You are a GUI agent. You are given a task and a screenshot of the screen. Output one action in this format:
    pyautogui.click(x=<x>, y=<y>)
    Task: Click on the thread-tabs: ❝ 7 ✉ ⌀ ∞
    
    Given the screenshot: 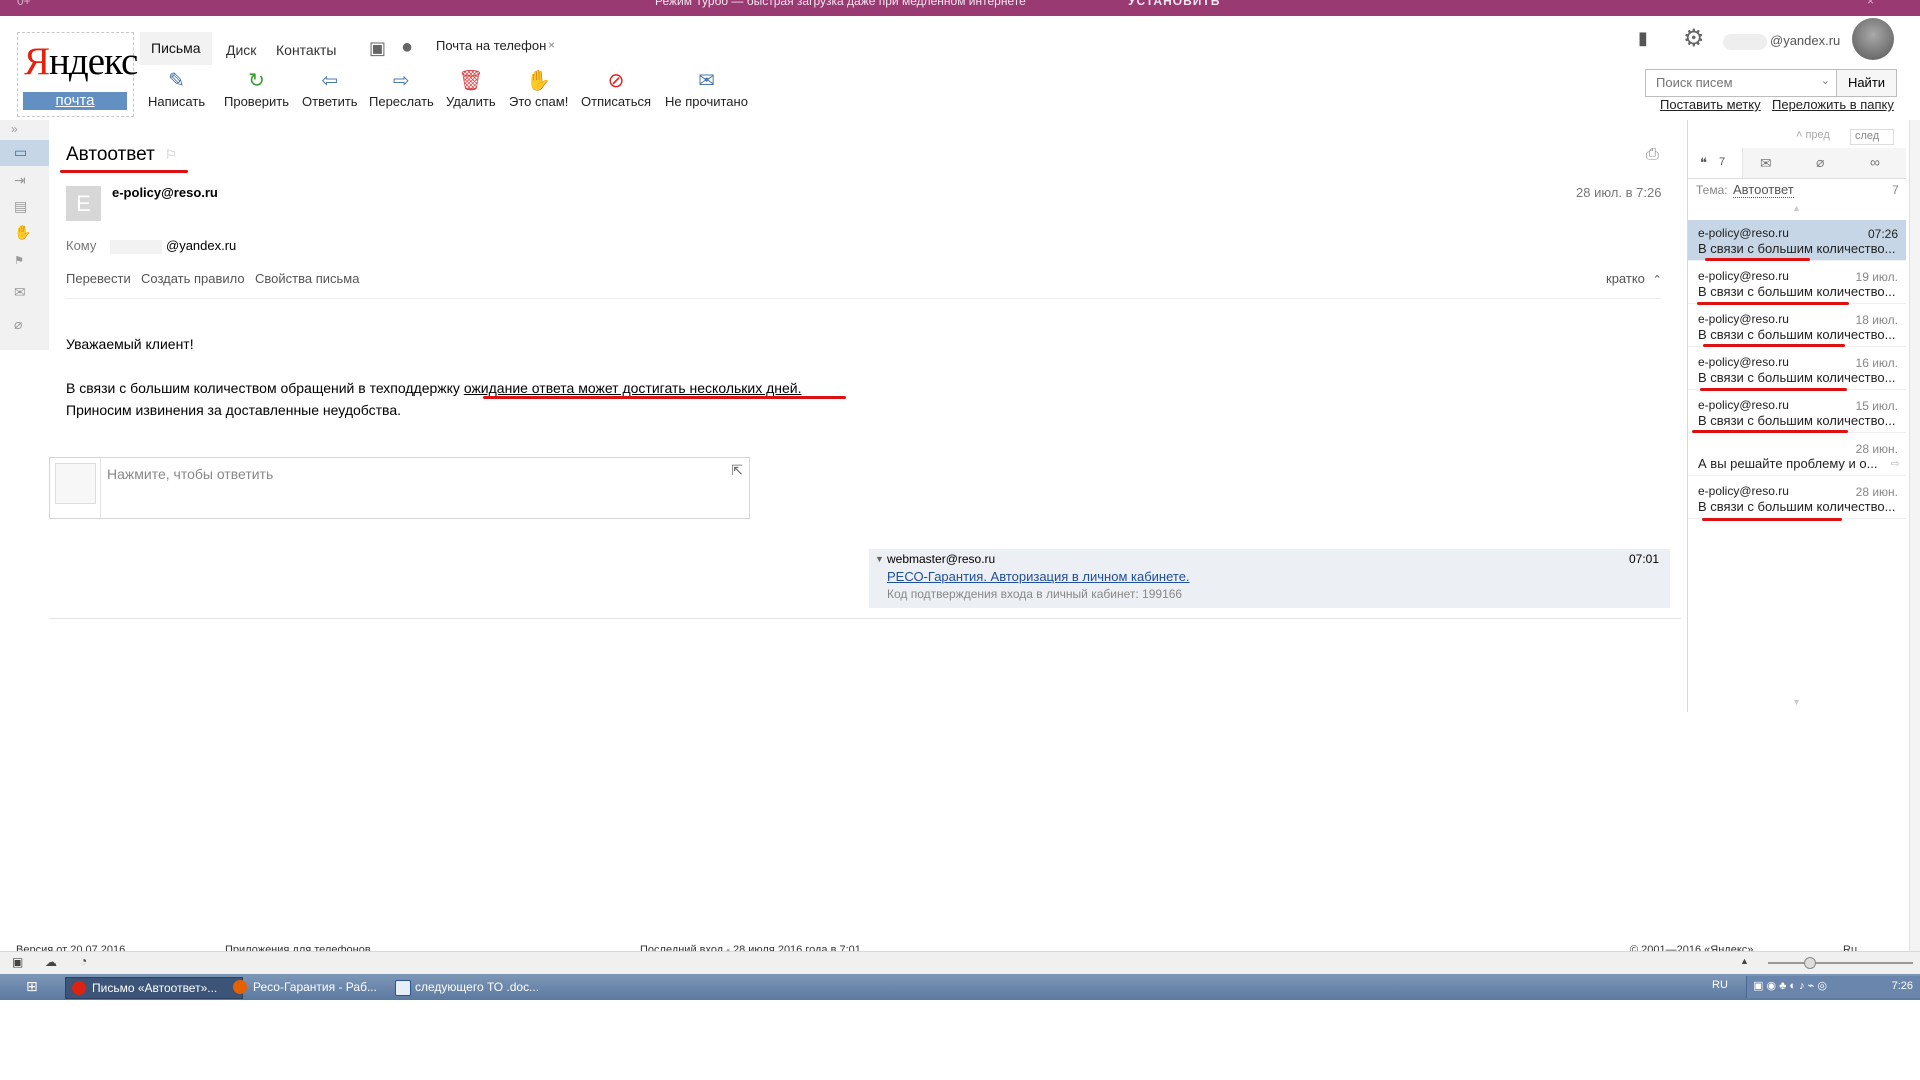 What is the action you would take?
    pyautogui.click(x=1797, y=163)
    